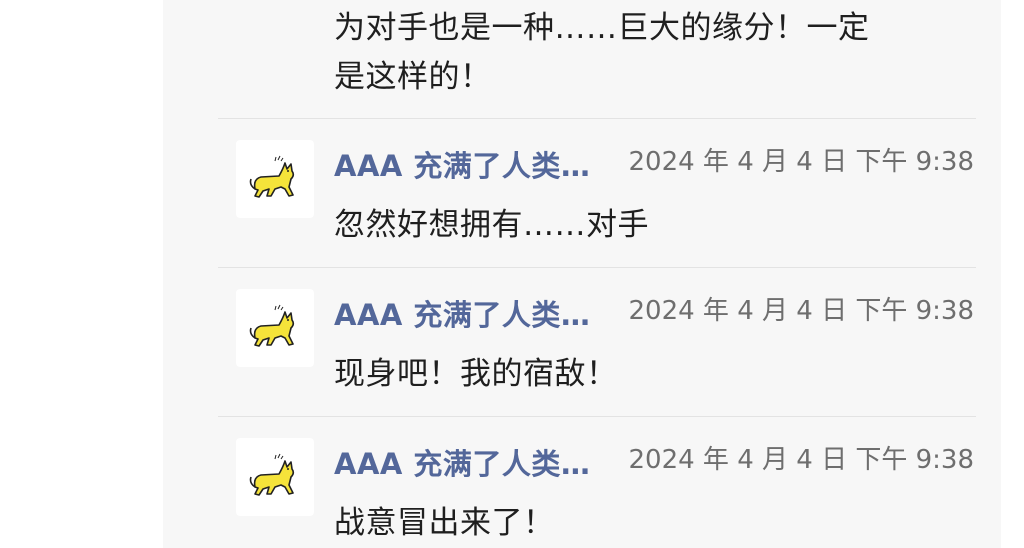 The height and width of the screenshot is (548, 1024). I want to click on right-margin, so click(1012, 274).